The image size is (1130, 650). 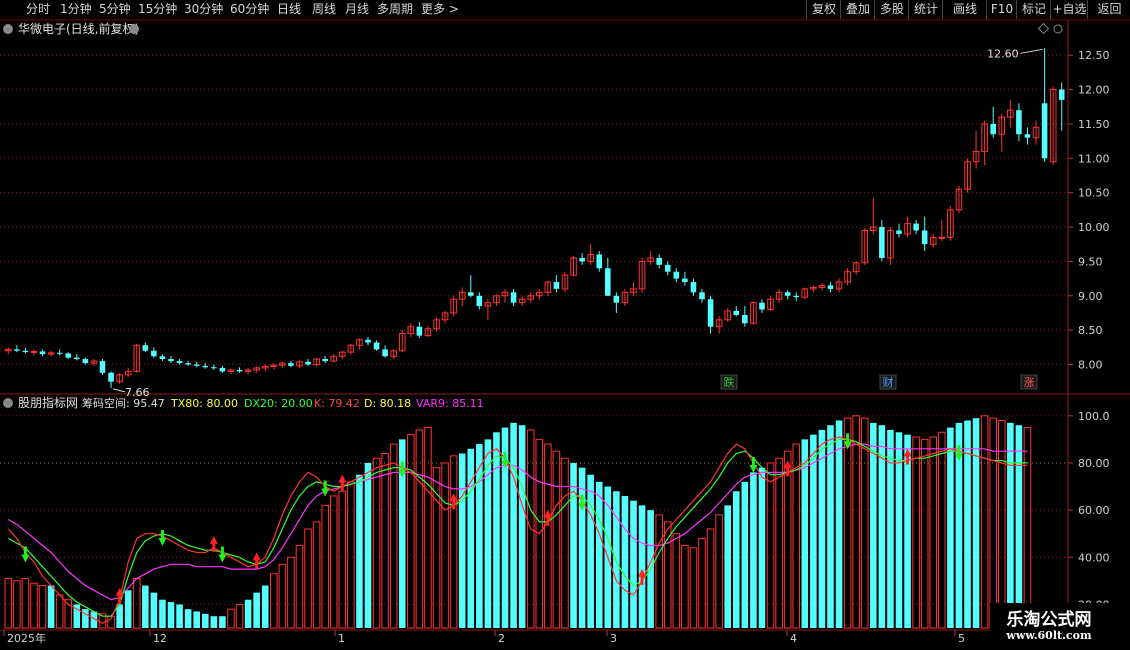 What do you see at coordinates (119, 390) in the screenshot?
I see `min-price-arrow` at bounding box center [119, 390].